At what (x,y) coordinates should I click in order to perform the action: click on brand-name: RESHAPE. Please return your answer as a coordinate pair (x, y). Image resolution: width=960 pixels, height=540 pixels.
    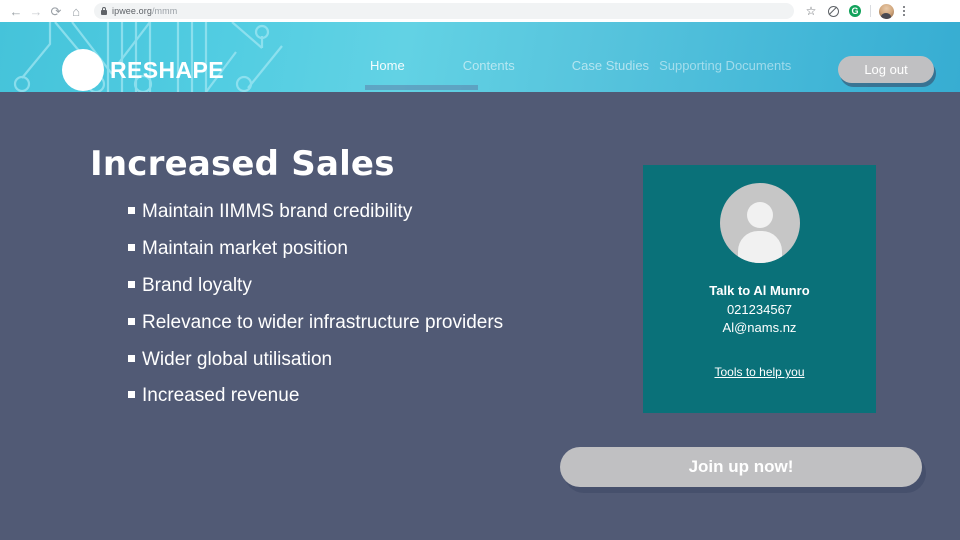
    Looking at the image, I should click on (167, 70).